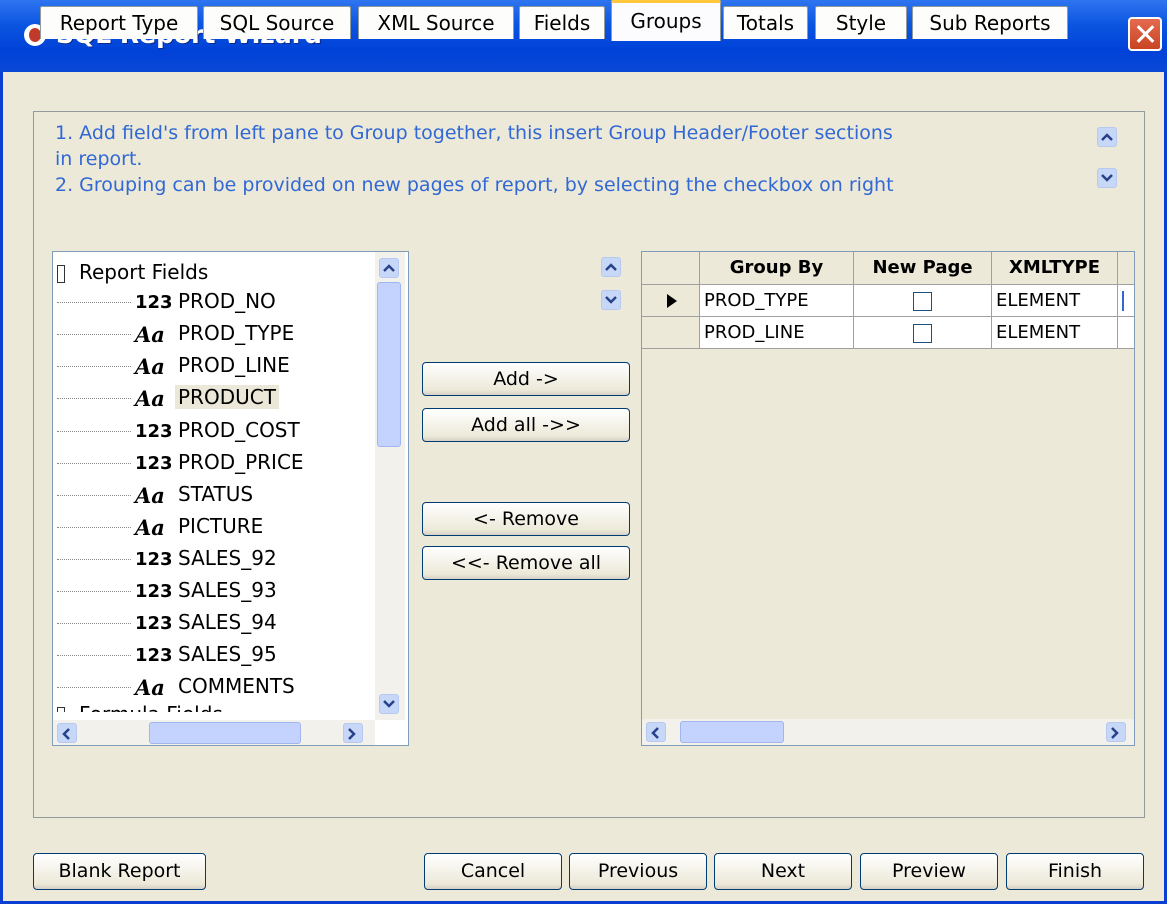 This screenshot has height=904, width=1167. I want to click on grid-horizontal-scrollbar, so click(888, 732).